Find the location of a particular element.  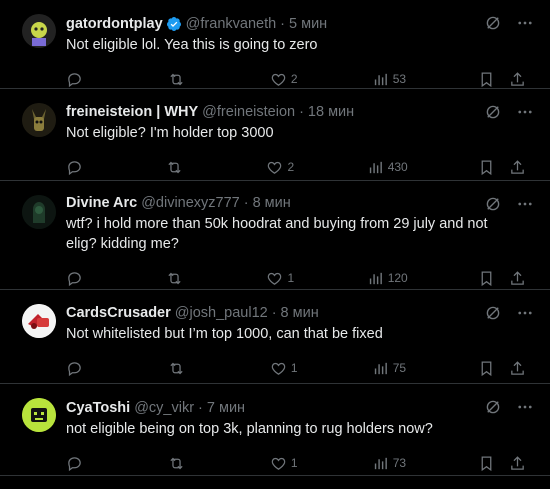

display-name: gatordontplay is located at coordinates (114, 24).